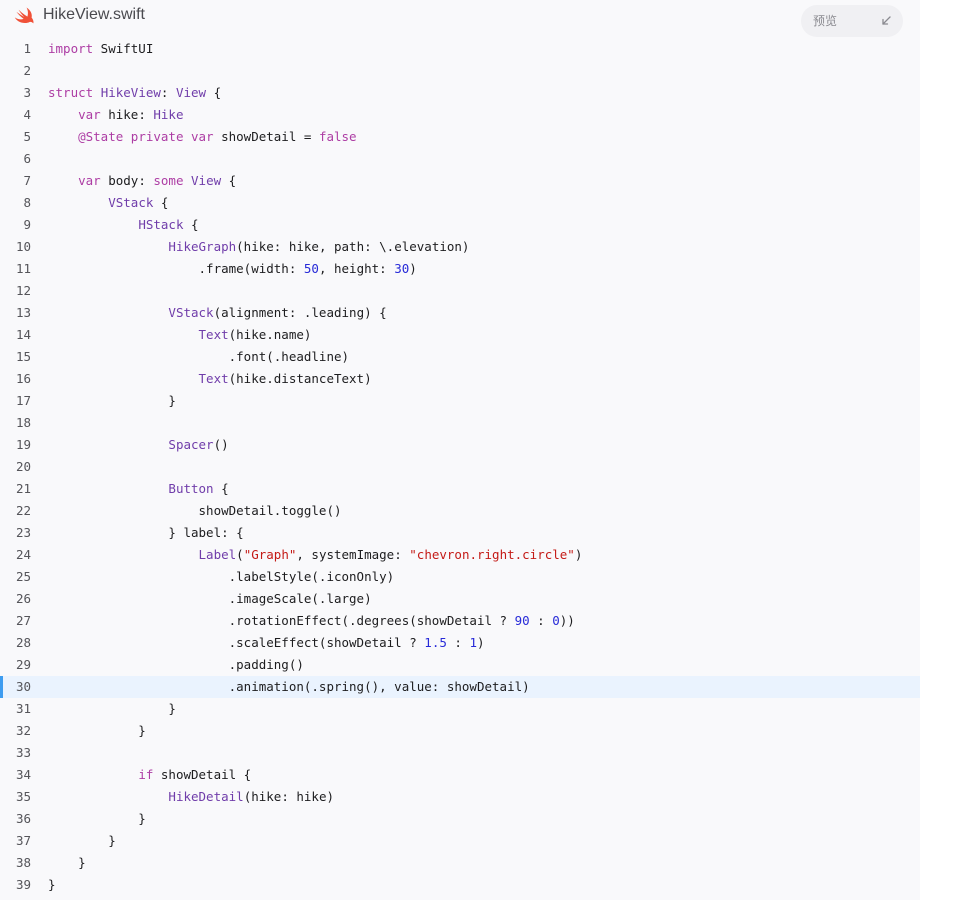 The height and width of the screenshot is (900, 960). Describe the element at coordinates (460, 93) in the screenshot. I see `code-line: 3 struct HikeView: View {` at that location.